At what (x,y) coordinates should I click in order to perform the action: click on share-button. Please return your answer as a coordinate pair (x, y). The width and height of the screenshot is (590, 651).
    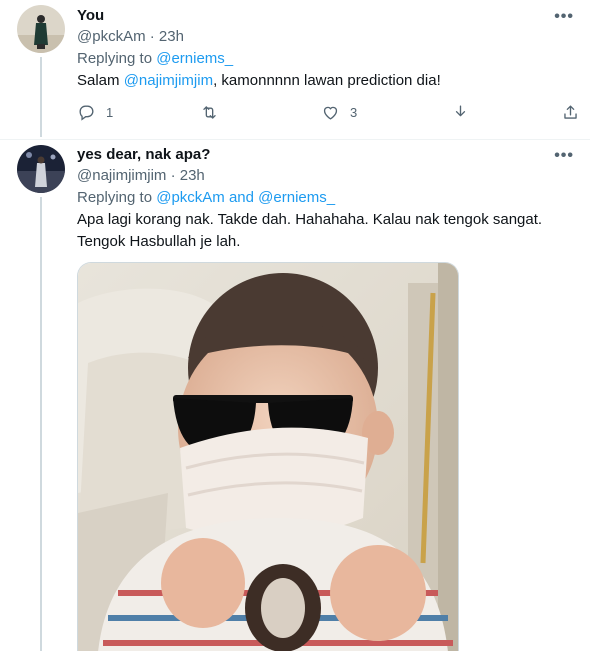
    Looking at the image, I should click on (570, 112).